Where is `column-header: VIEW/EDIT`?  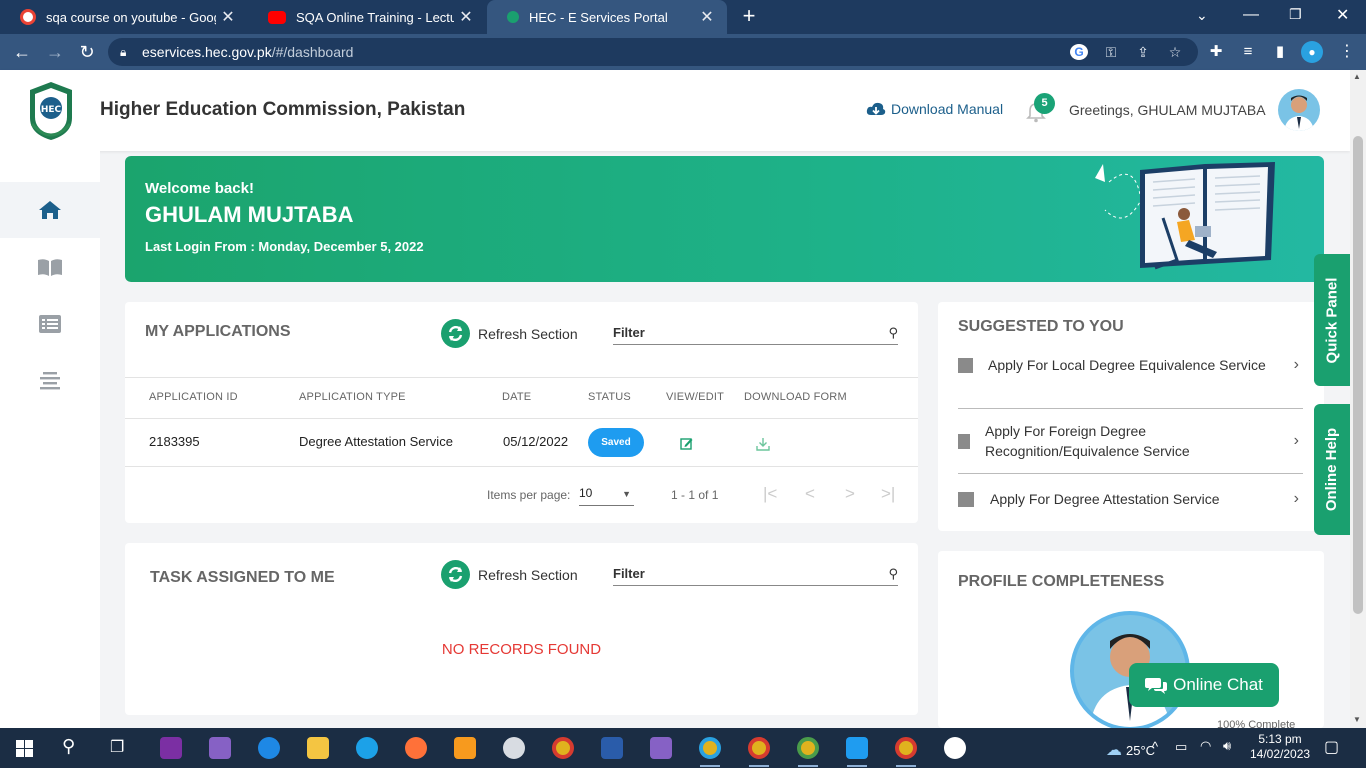 column-header: VIEW/EDIT is located at coordinates (695, 397).